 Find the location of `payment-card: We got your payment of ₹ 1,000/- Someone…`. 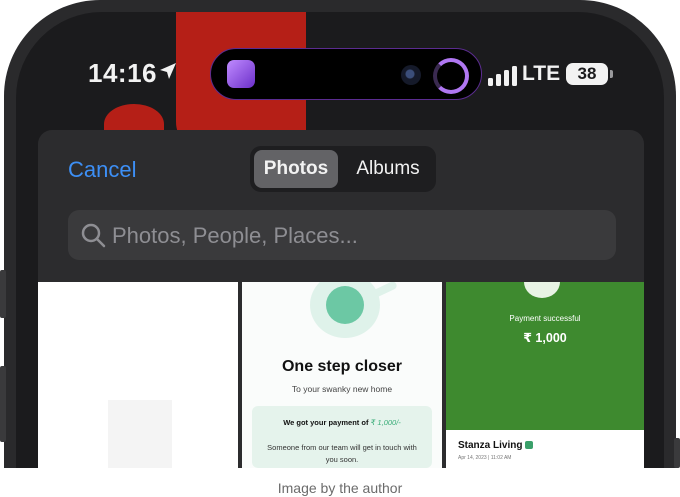

payment-card: We got your payment of ₹ 1,000/- Someone… is located at coordinates (342, 437).